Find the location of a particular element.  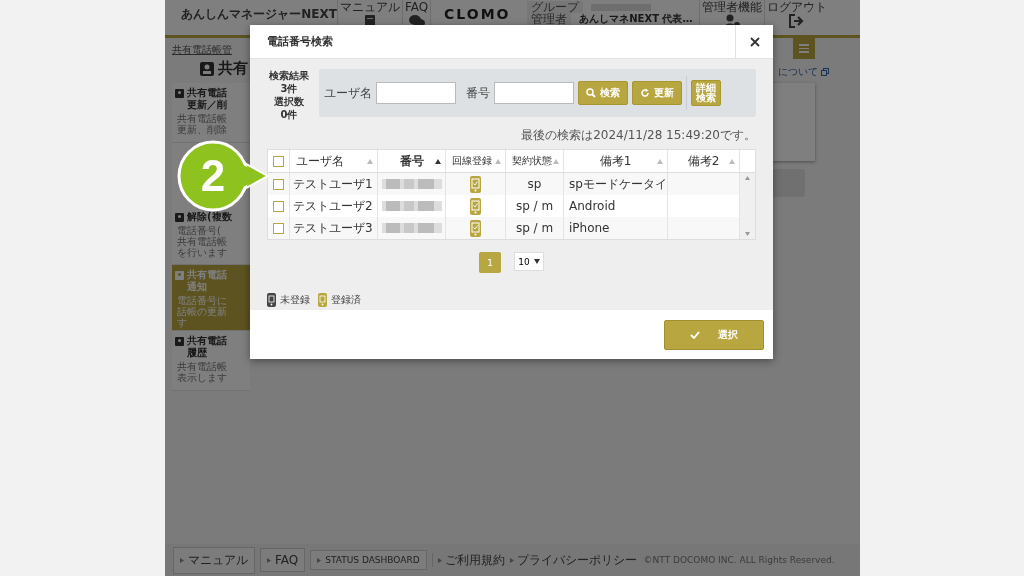

sidebar-item-description: す is located at coordinates (182, 322).